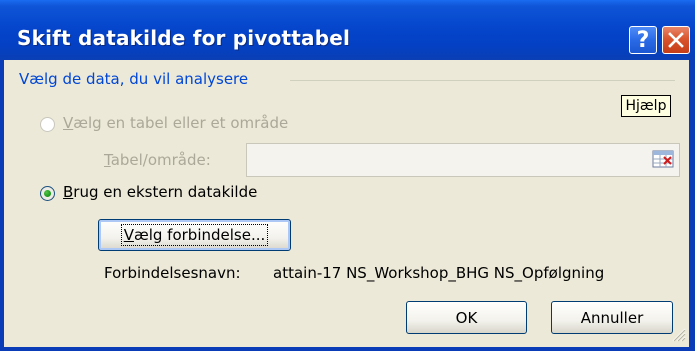 The height and width of the screenshot is (351, 695). I want to click on radio-external-source, so click(47, 193).